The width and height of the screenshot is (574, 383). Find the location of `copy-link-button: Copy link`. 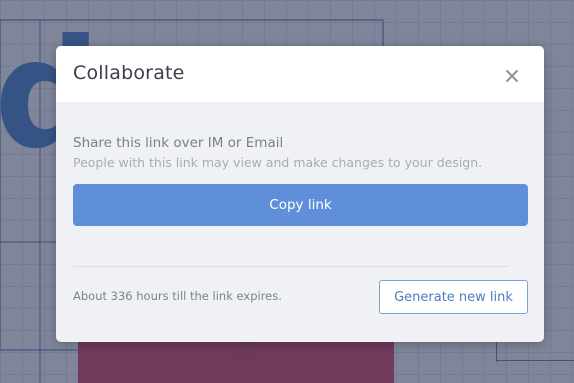

copy-link-button: Copy link is located at coordinates (300, 205).